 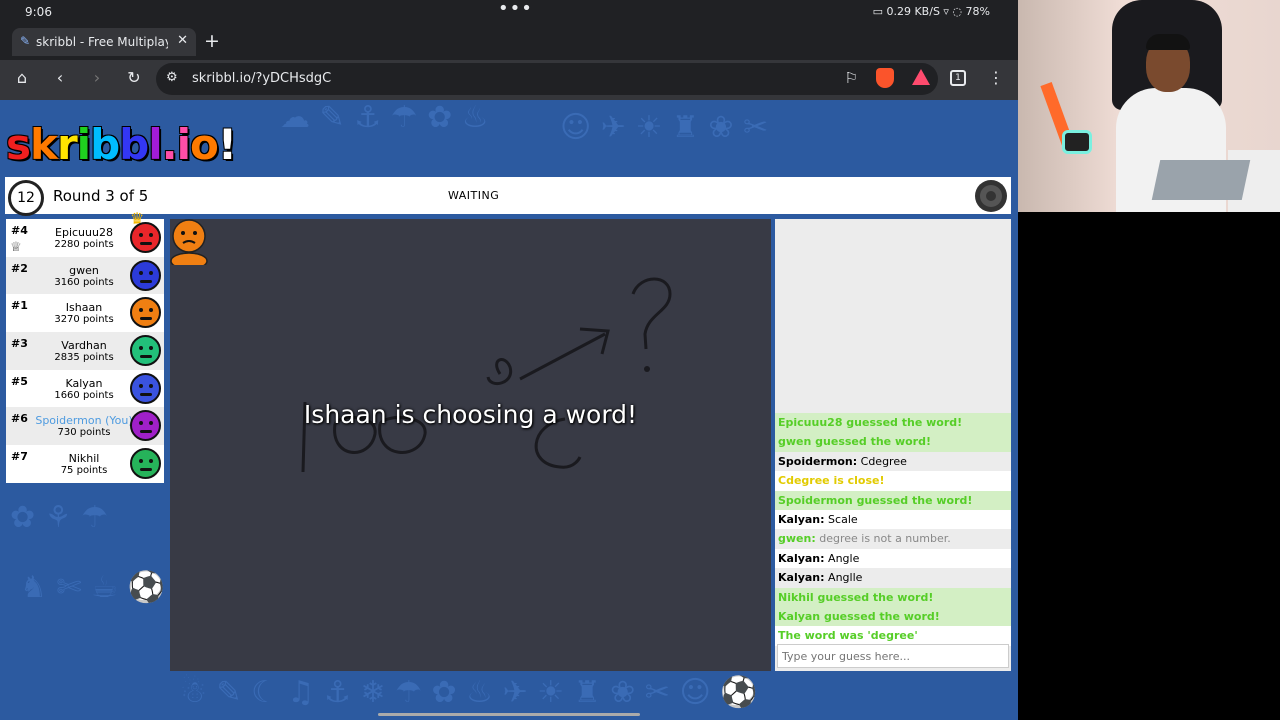 What do you see at coordinates (19, 306) in the screenshot?
I see `player-rank: #1` at bounding box center [19, 306].